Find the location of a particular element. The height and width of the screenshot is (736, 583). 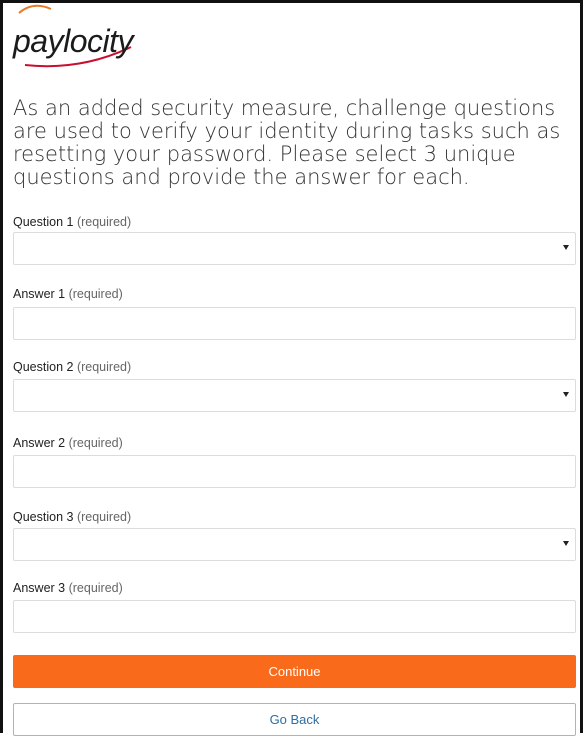

answer-1-label-text: Answer 1 is located at coordinates (39, 294).